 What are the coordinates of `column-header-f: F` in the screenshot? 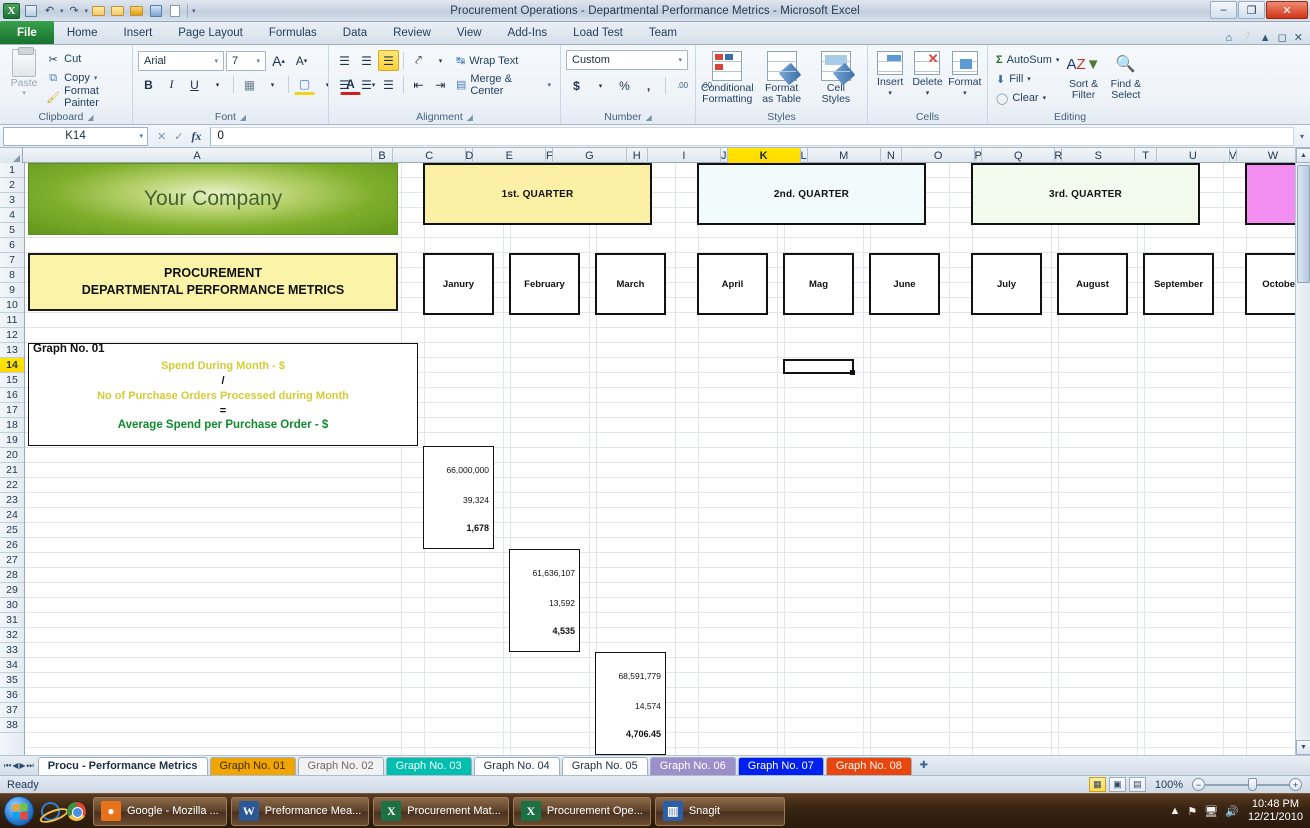 It's located at (550, 155).